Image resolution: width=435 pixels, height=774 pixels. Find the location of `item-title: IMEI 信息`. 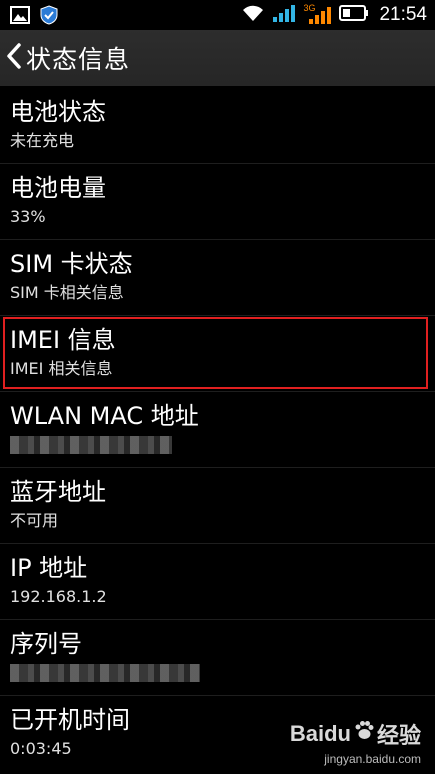

item-title: IMEI 信息 is located at coordinates (63, 340).